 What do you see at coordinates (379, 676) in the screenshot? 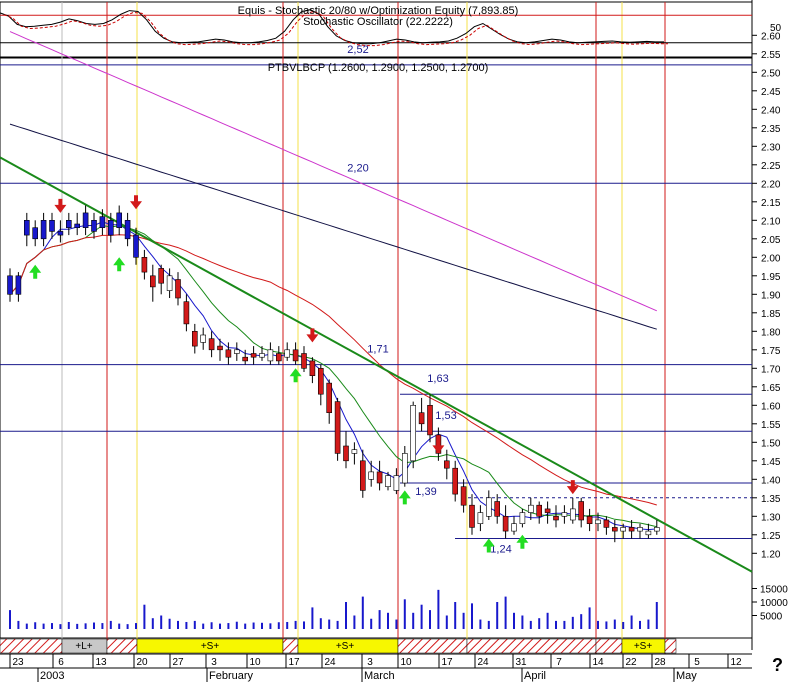
I see `x-month-label: March` at bounding box center [379, 676].